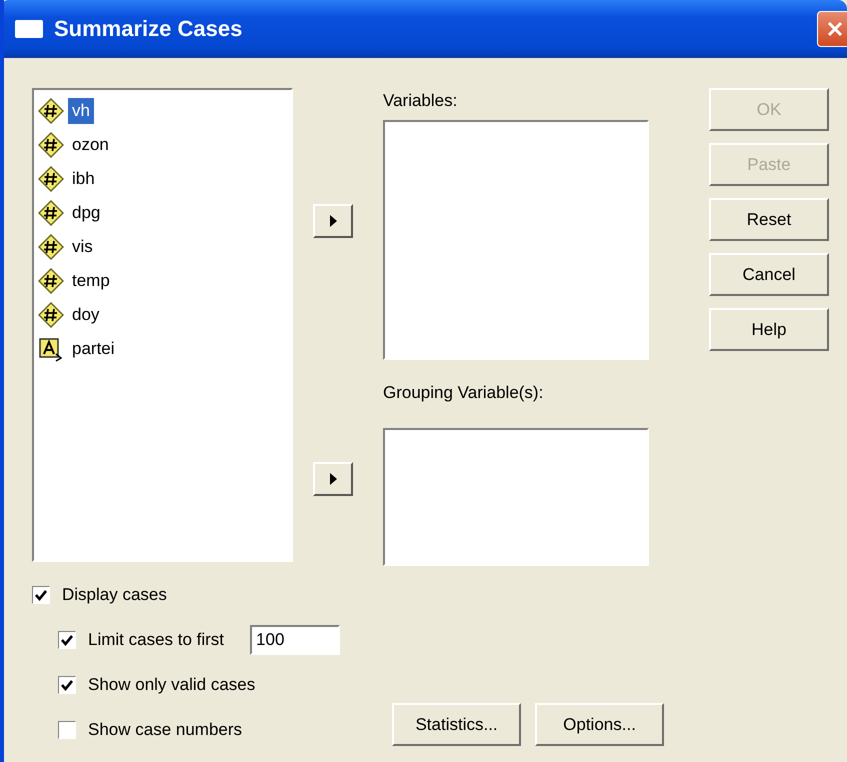 This screenshot has width=847, height=762. What do you see at coordinates (81, 111) in the screenshot?
I see `variable-item: vh` at bounding box center [81, 111].